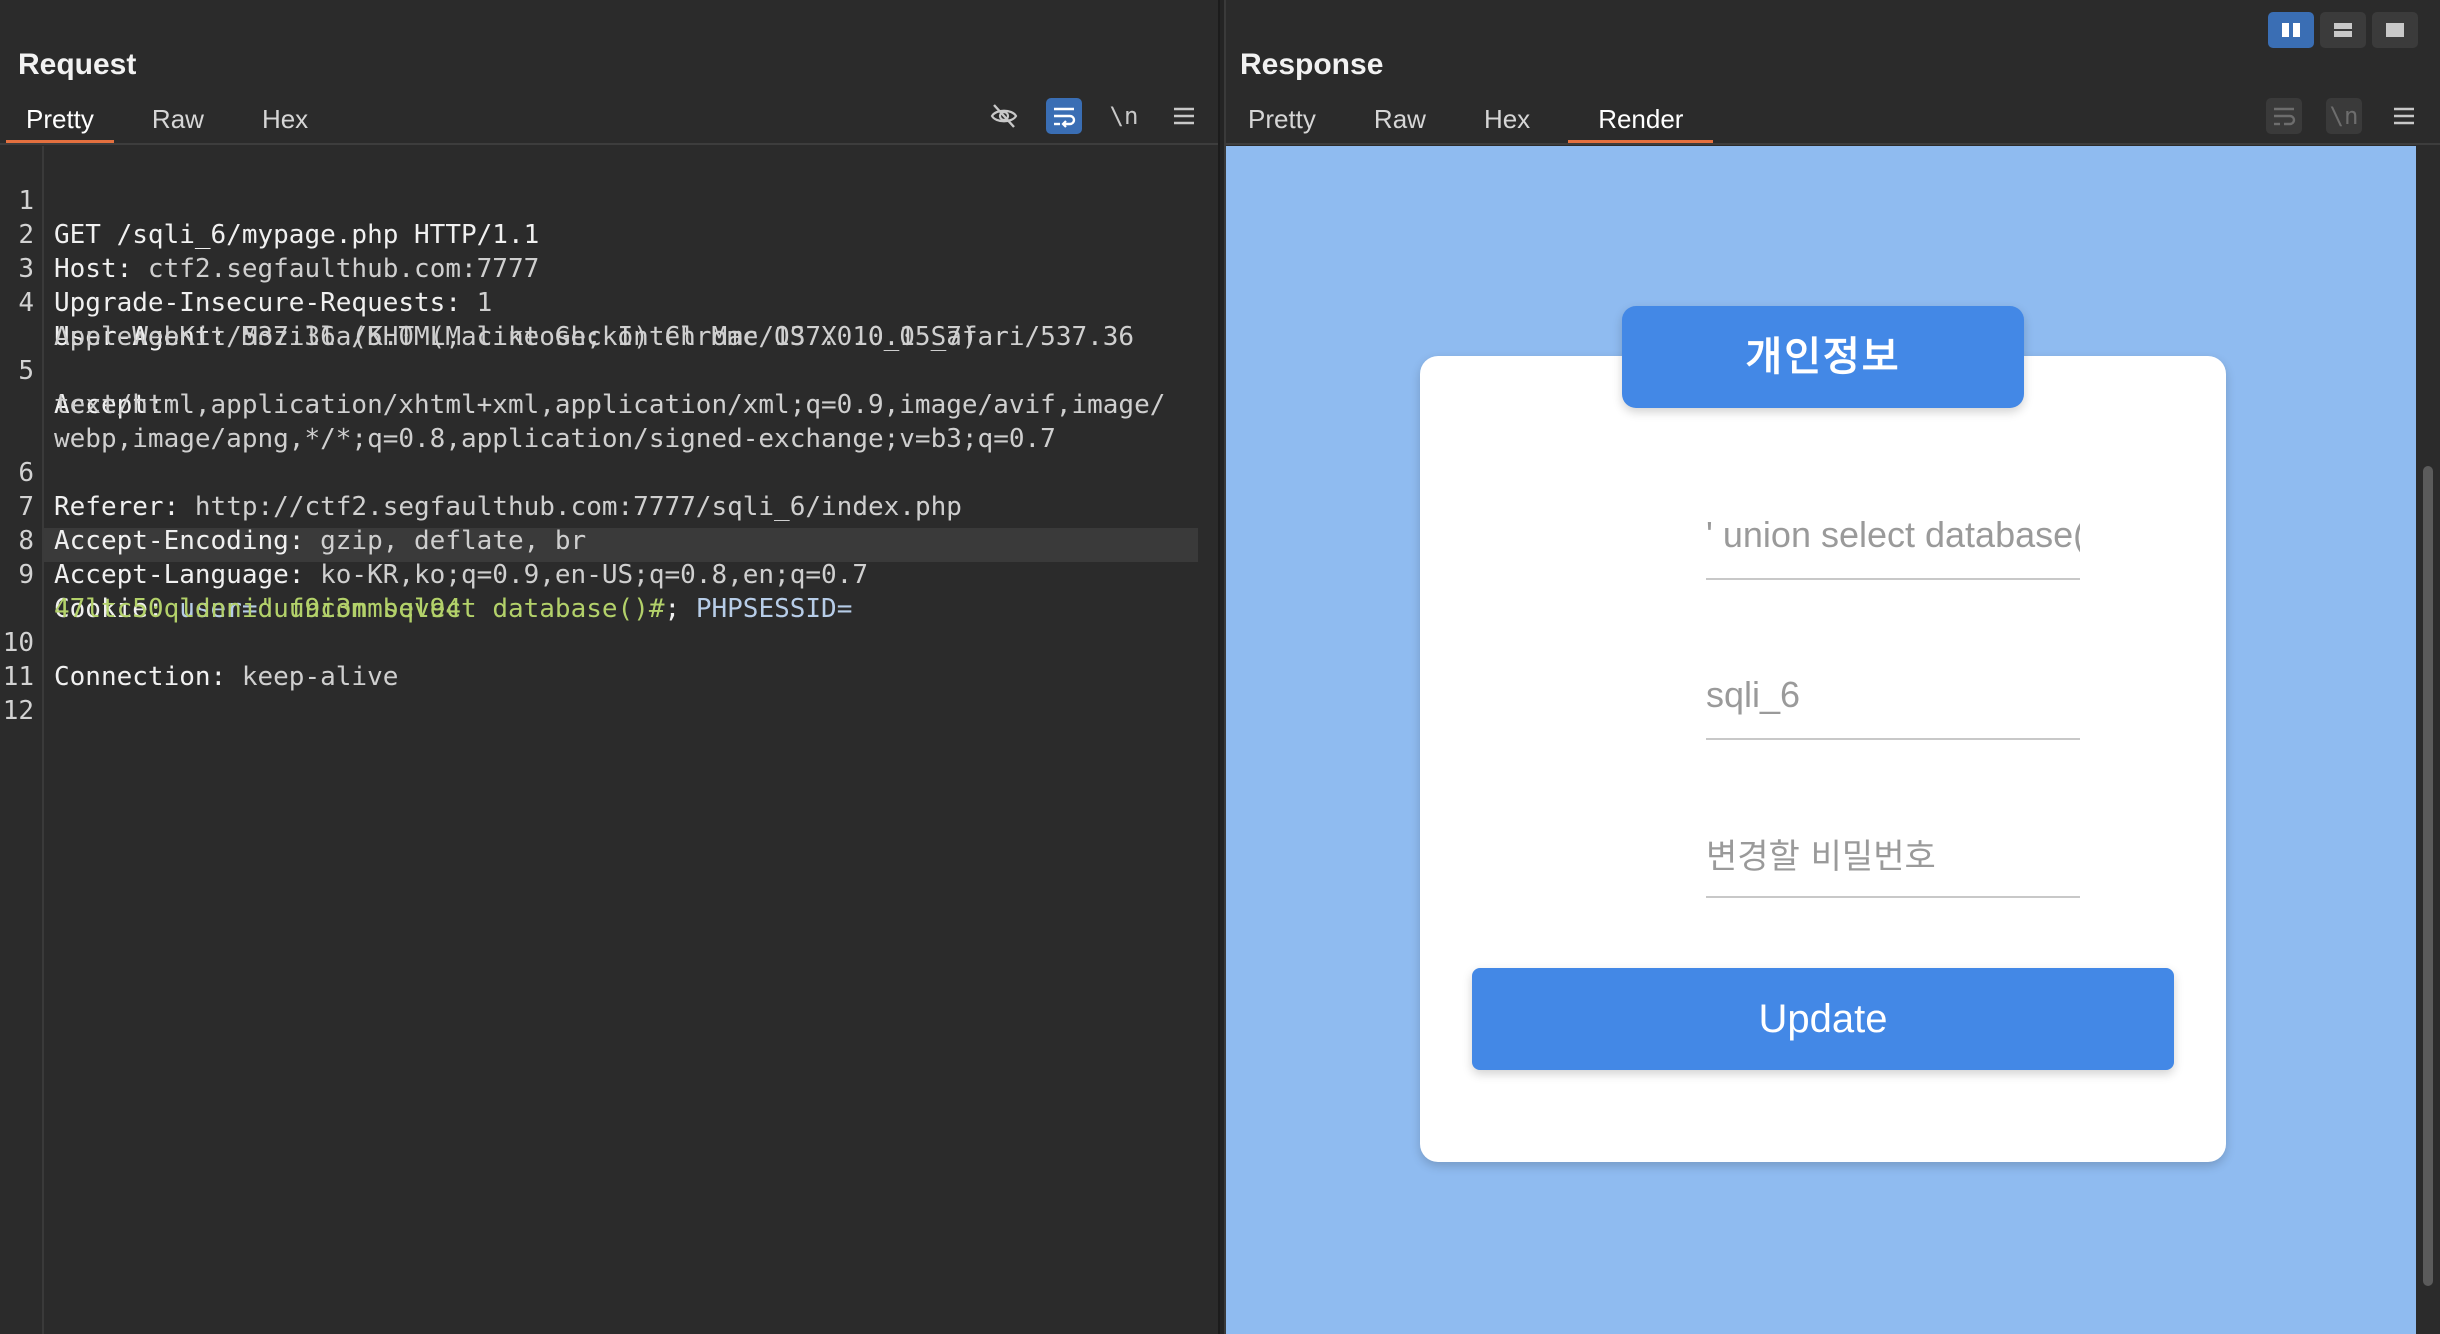 This screenshot has width=2440, height=1334. I want to click on layout-toggle-group, so click(2343, 30).